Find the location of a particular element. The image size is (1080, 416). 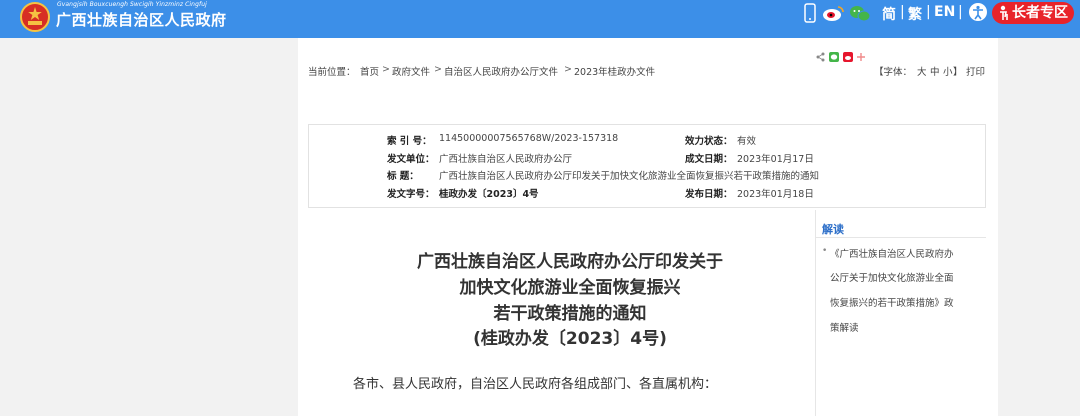

lang-traditional: 繁 is located at coordinates (915, 14).